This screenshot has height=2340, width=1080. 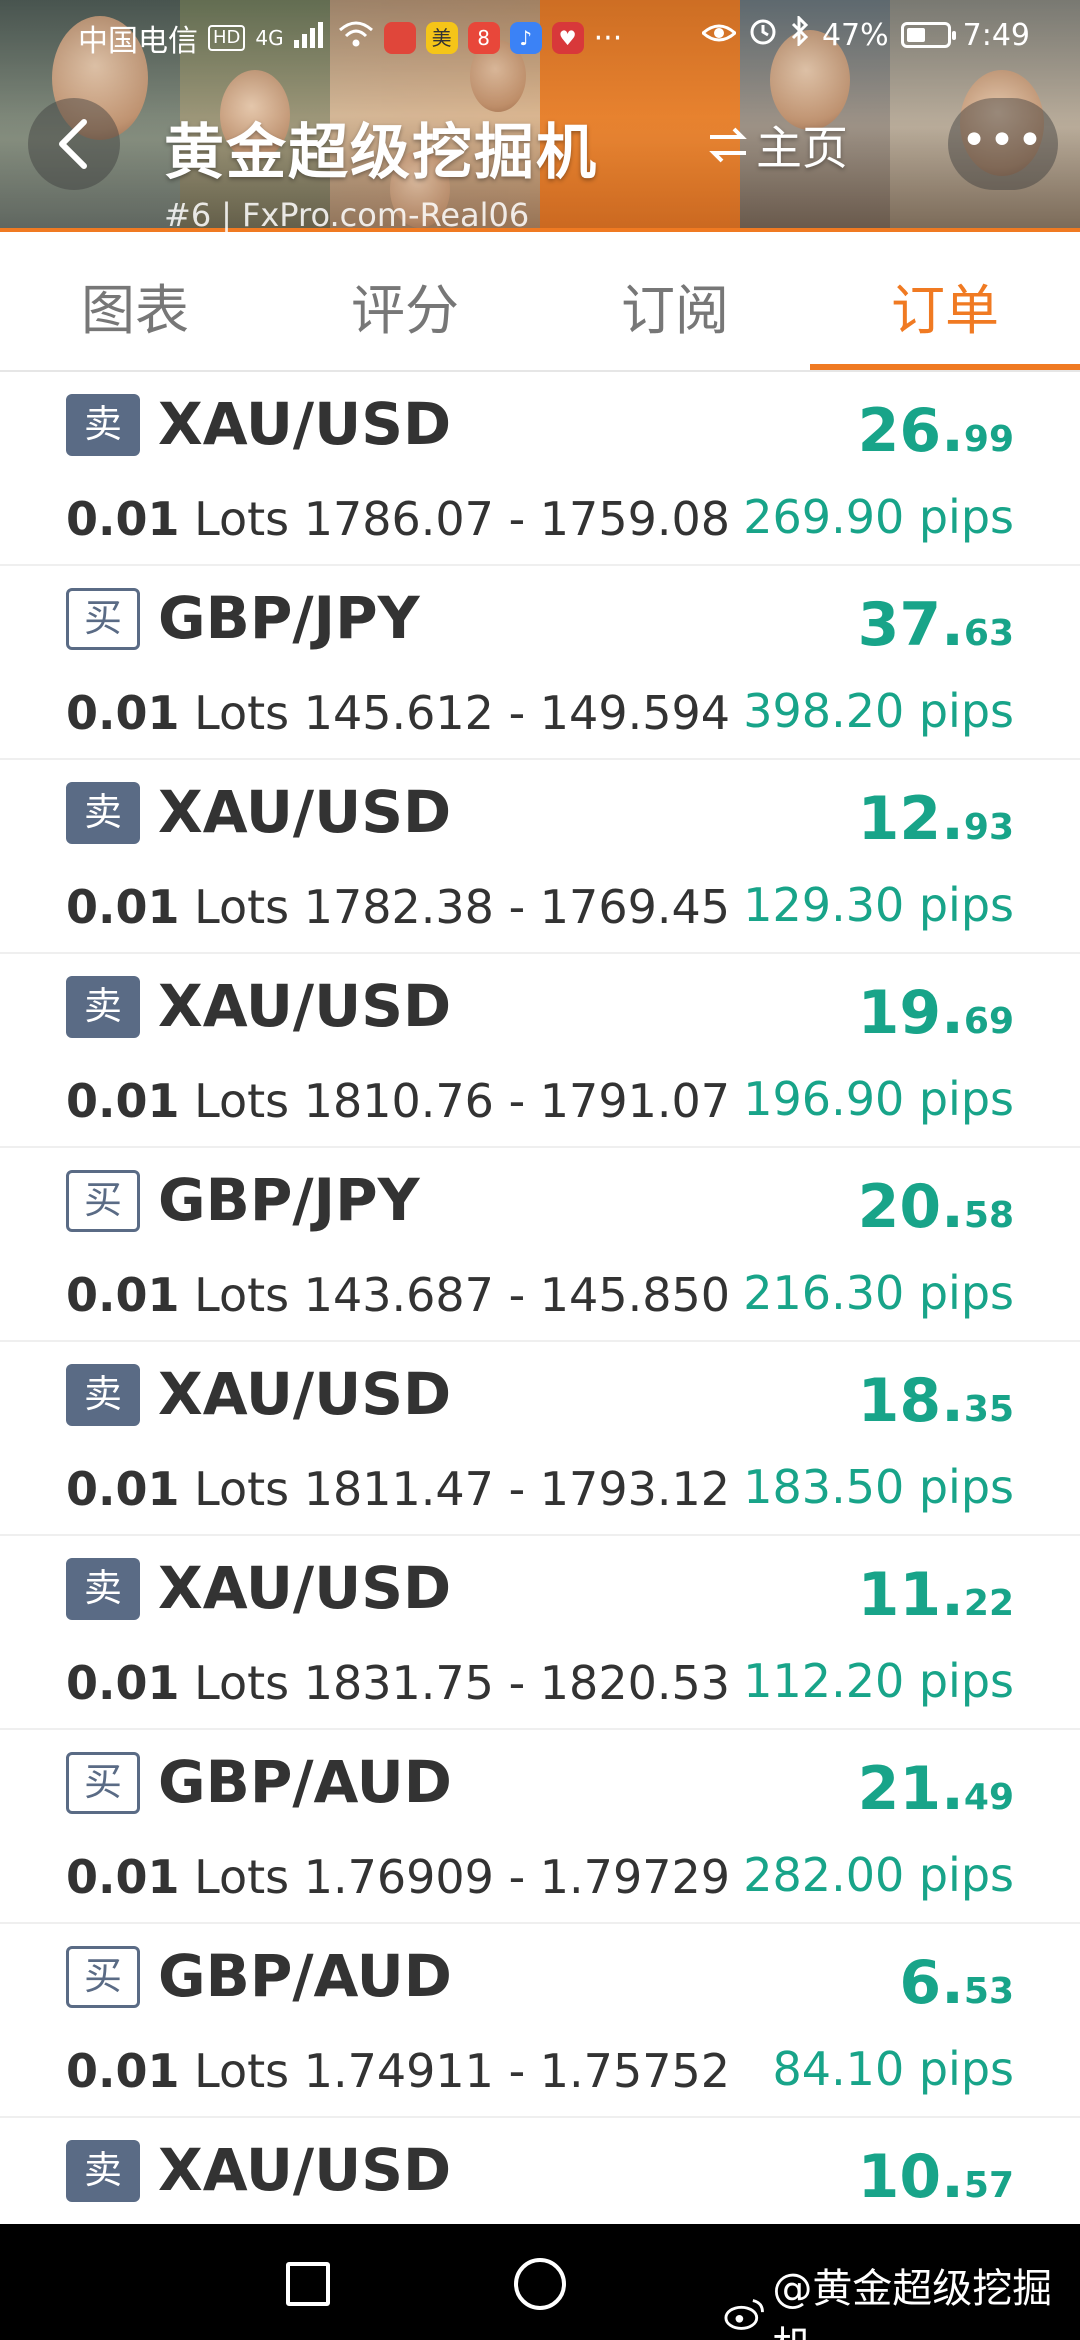 What do you see at coordinates (517, 1489) in the screenshot?
I see `order-prices: 1811.47 - 1793.12` at bounding box center [517, 1489].